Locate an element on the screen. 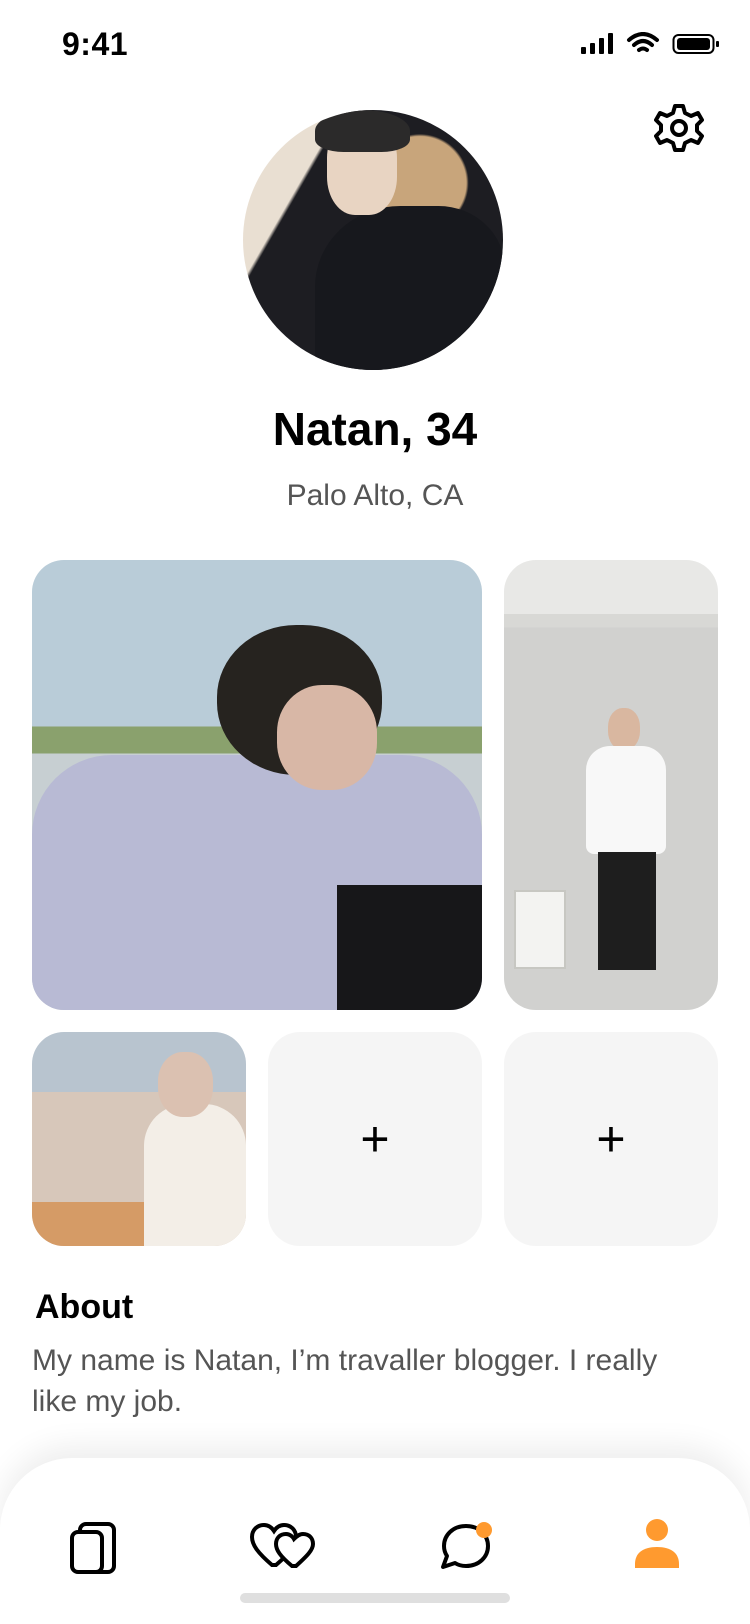 Image resolution: width=750 pixels, height=1624 pixels. chat-icon is located at coordinates (466, 1545).